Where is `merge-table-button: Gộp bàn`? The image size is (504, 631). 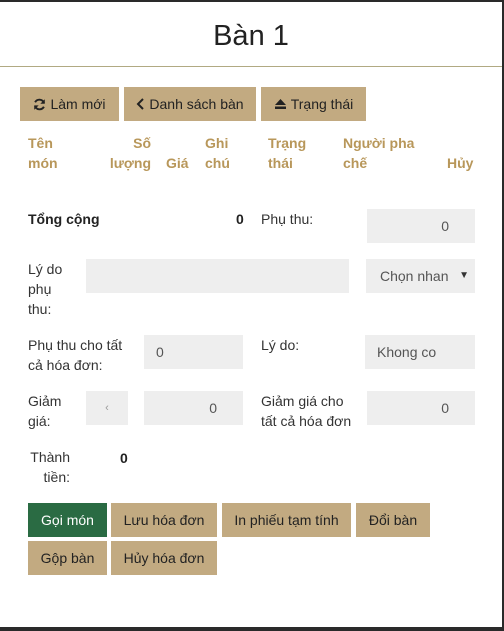 merge-table-button: Gộp bàn is located at coordinates (67, 558).